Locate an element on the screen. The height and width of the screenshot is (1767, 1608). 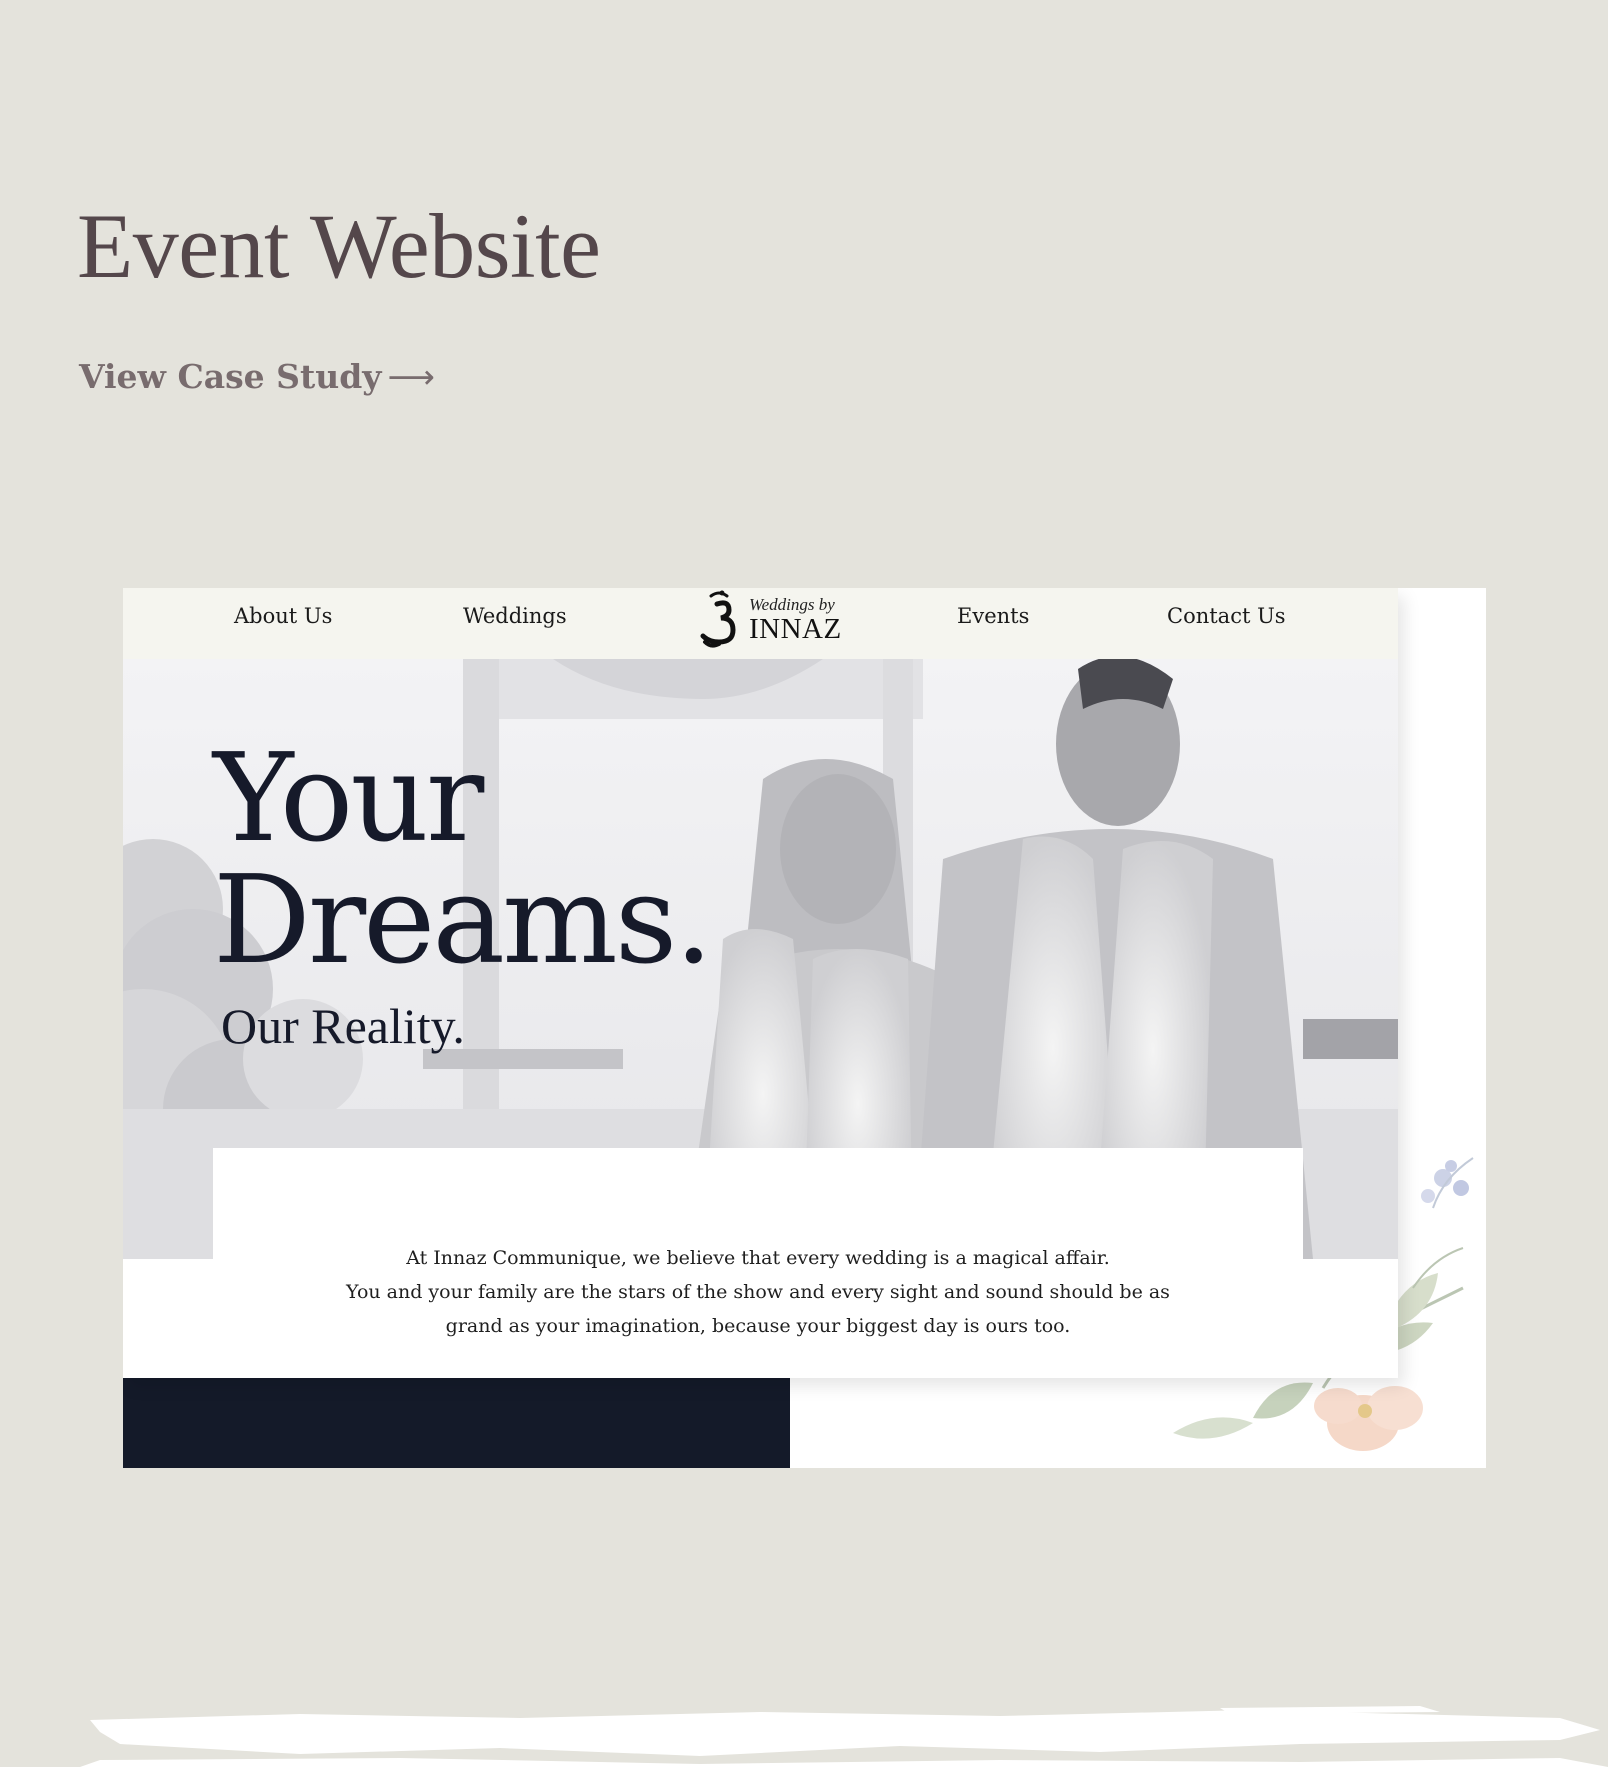
hero-subline: Our Reality. is located at coordinates (343, 1026).